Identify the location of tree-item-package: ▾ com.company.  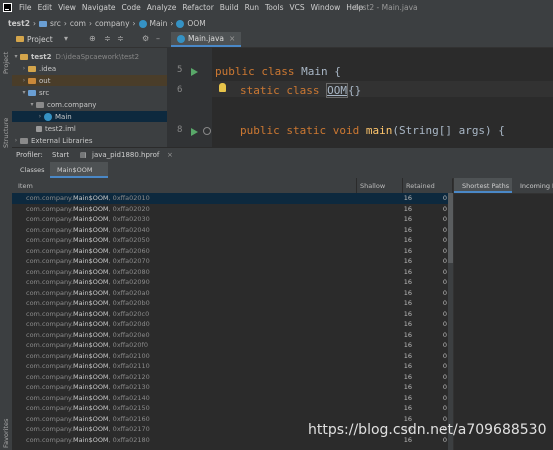
(97, 104).